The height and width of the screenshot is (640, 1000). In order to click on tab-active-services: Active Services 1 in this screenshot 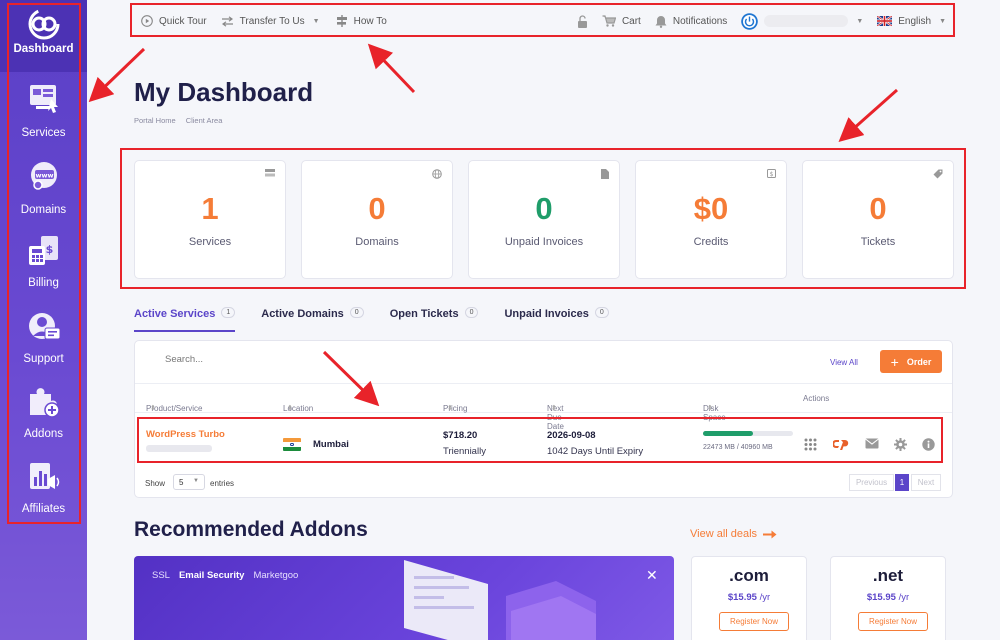, I will do `click(185, 319)`.